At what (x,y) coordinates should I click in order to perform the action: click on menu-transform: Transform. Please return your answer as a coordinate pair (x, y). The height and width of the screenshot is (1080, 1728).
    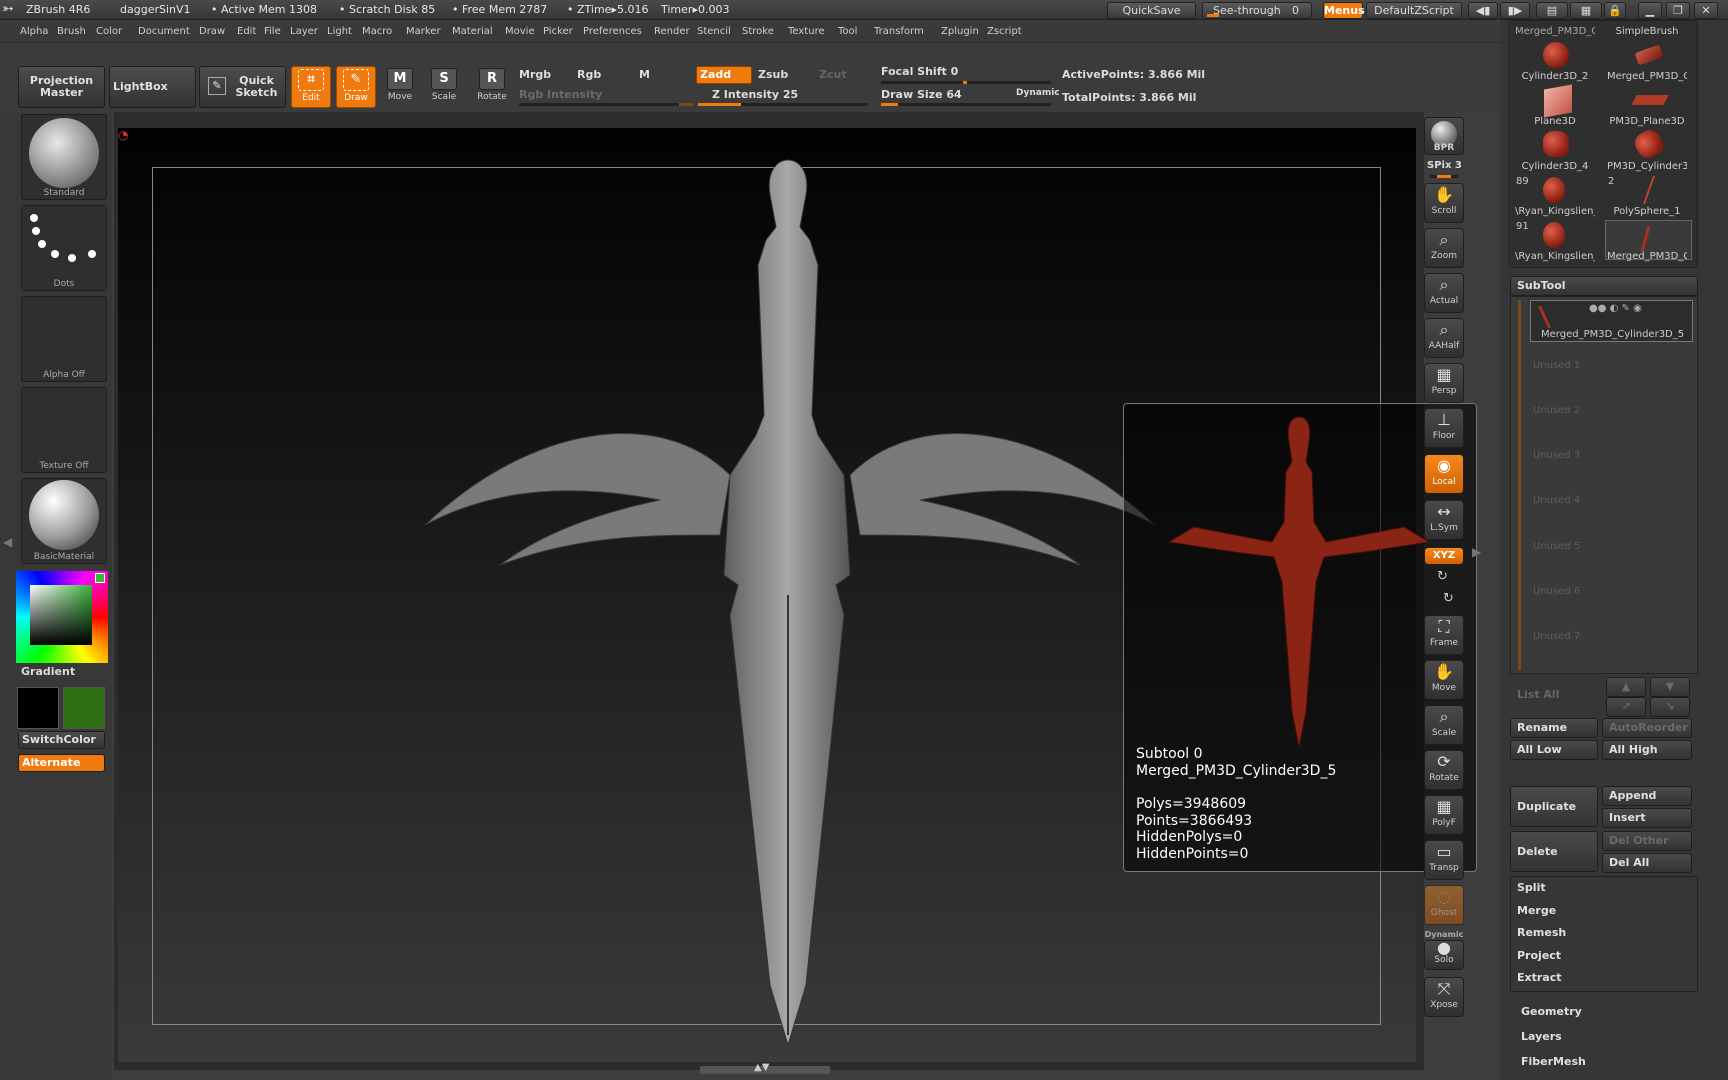
    Looking at the image, I should click on (899, 31).